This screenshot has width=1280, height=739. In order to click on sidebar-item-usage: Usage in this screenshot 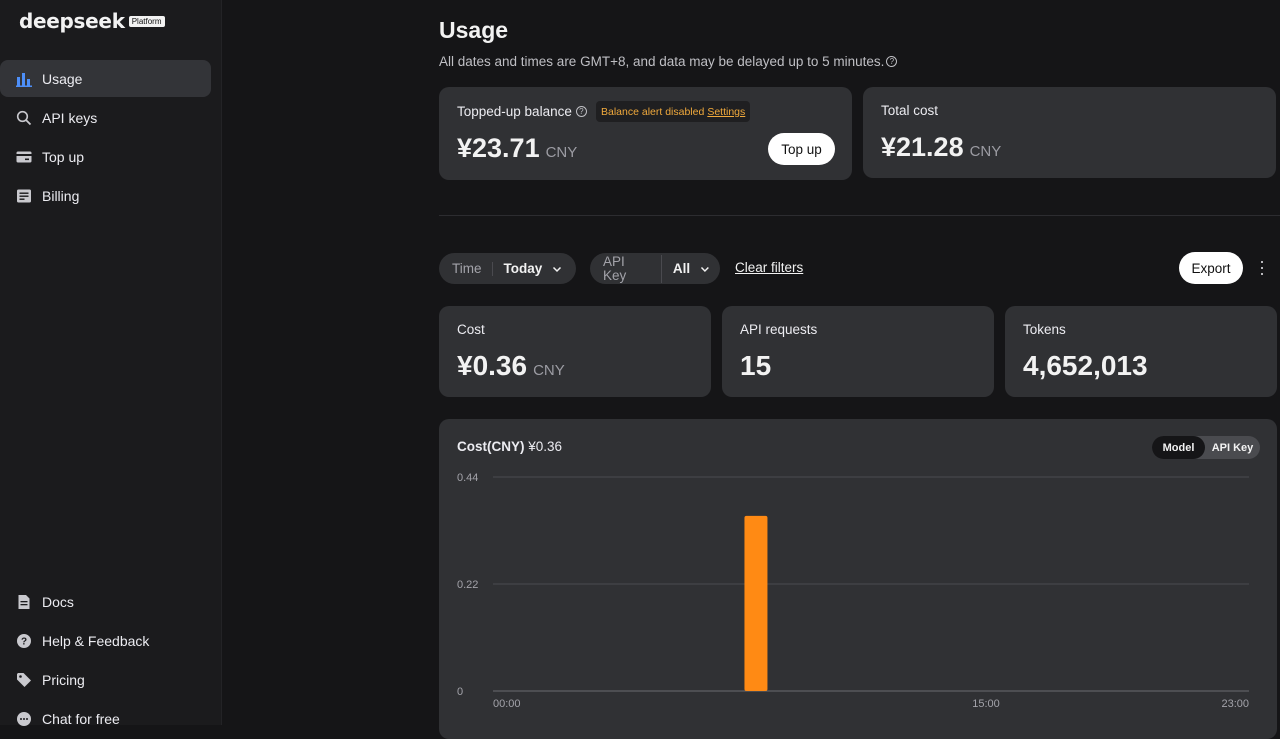, I will do `click(105, 78)`.